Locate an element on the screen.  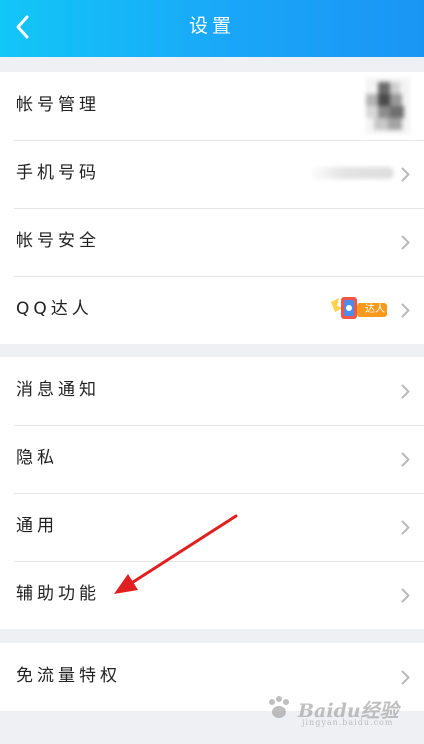
qq-daren-badge-text: 达人 is located at coordinates (375, 309).